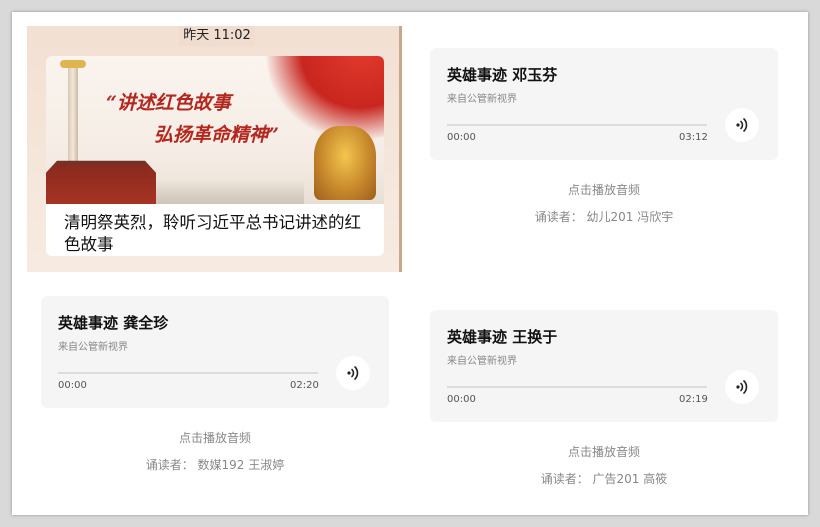 This screenshot has height=527, width=820. I want to click on audio-title: 英雄事迹 龚全珍, so click(113, 323).